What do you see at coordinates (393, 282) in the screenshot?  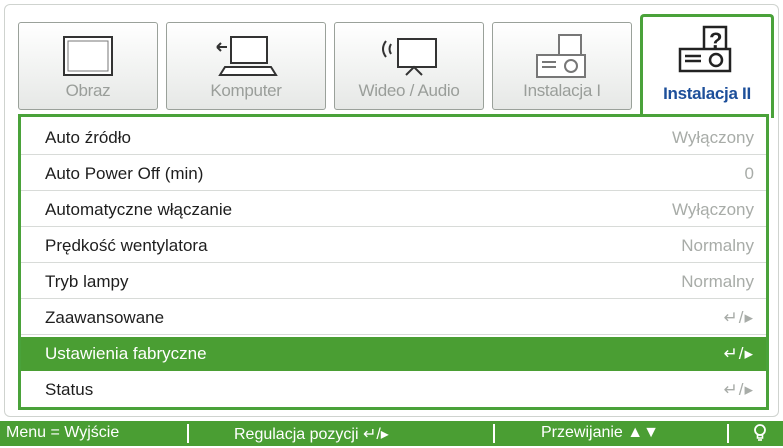 I see `menu-item-tryb-lampy: Tryb lampy Normalny` at bounding box center [393, 282].